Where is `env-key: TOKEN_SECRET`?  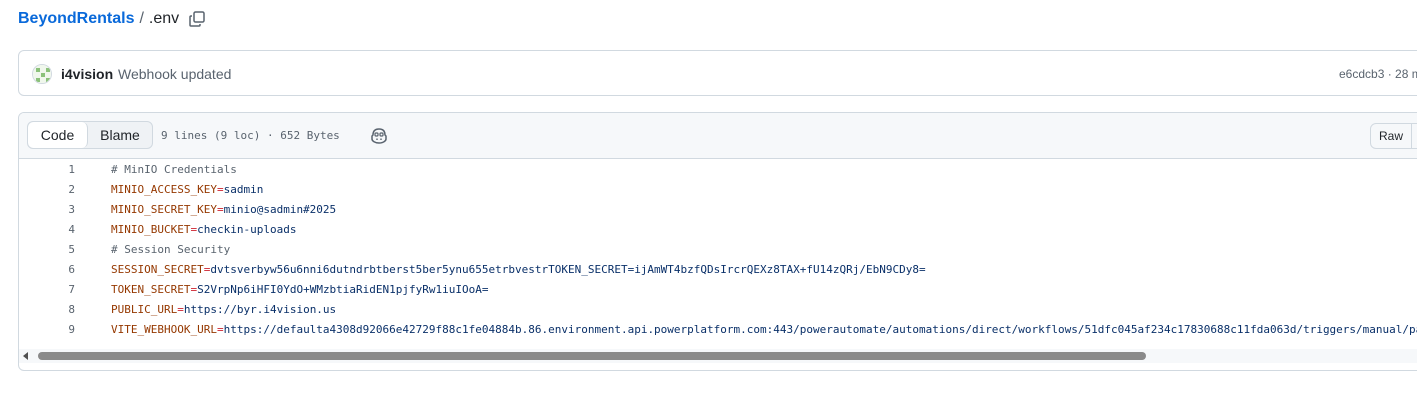 env-key: TOKEN_SECRET is located at coordinates (151, 289).